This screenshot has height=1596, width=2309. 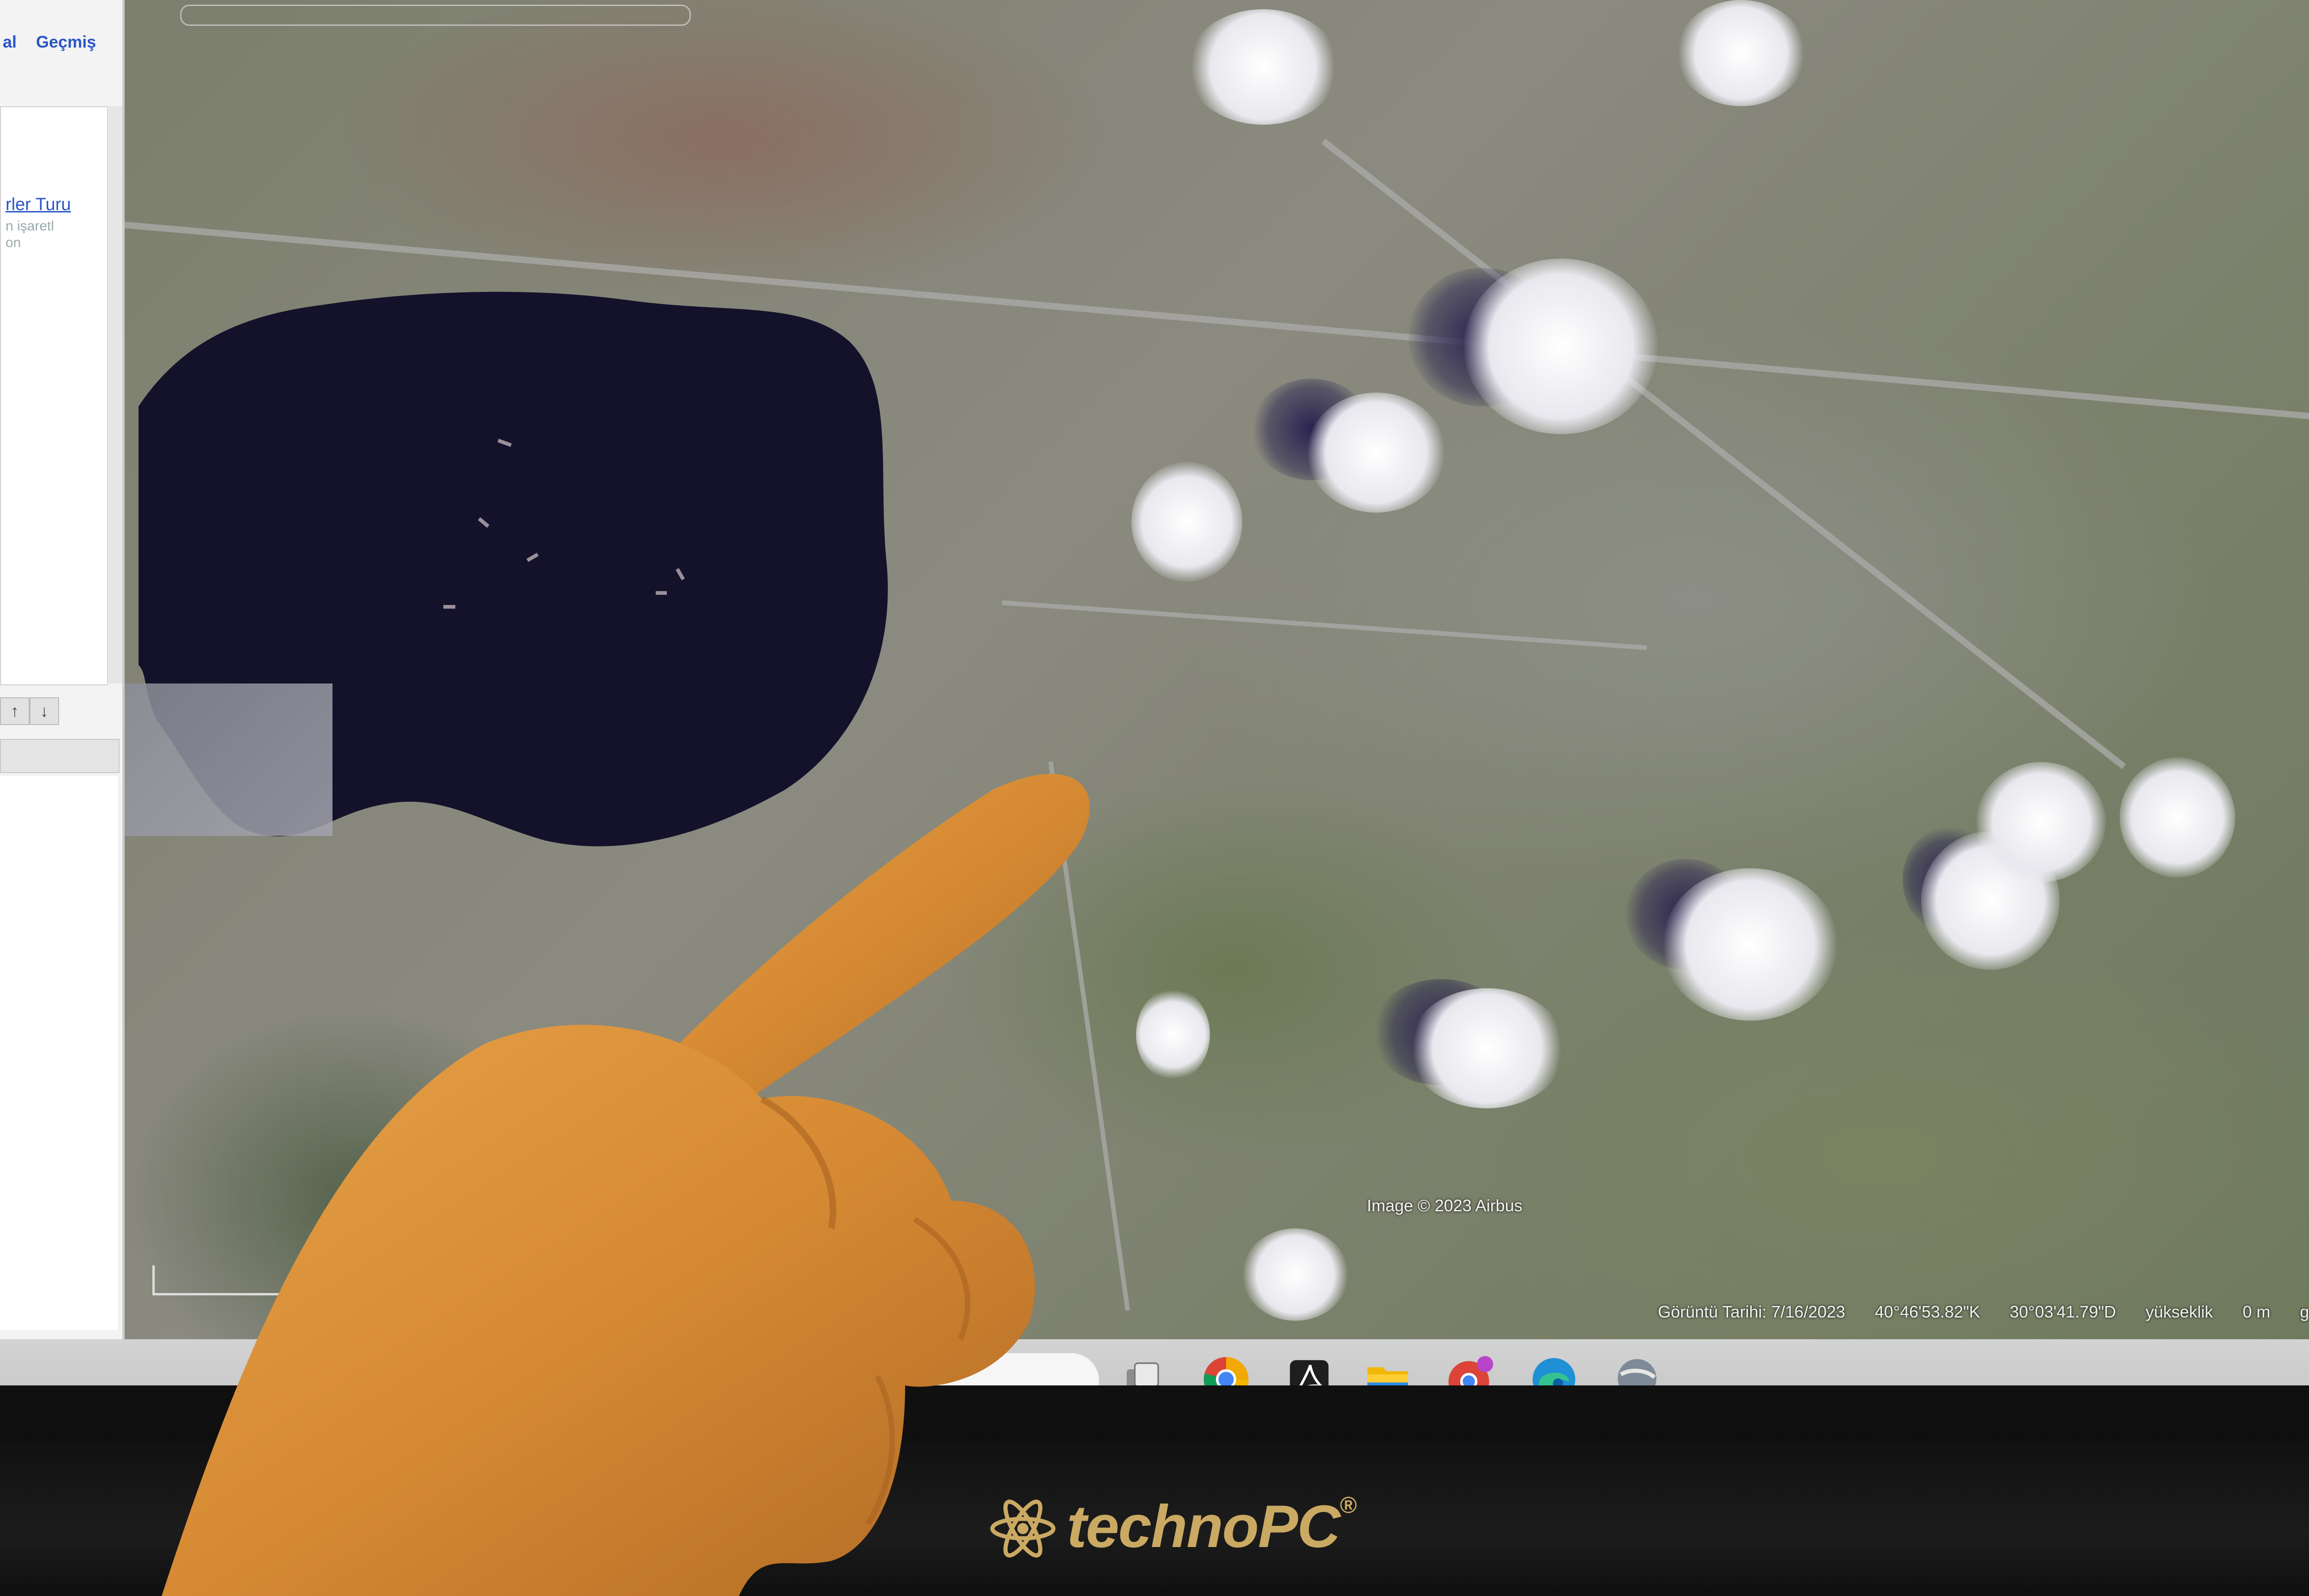 What do you see at coordinates (59, 1053) in the screenshot?
I see `layers-panel` at bounding box center [59, 1053].